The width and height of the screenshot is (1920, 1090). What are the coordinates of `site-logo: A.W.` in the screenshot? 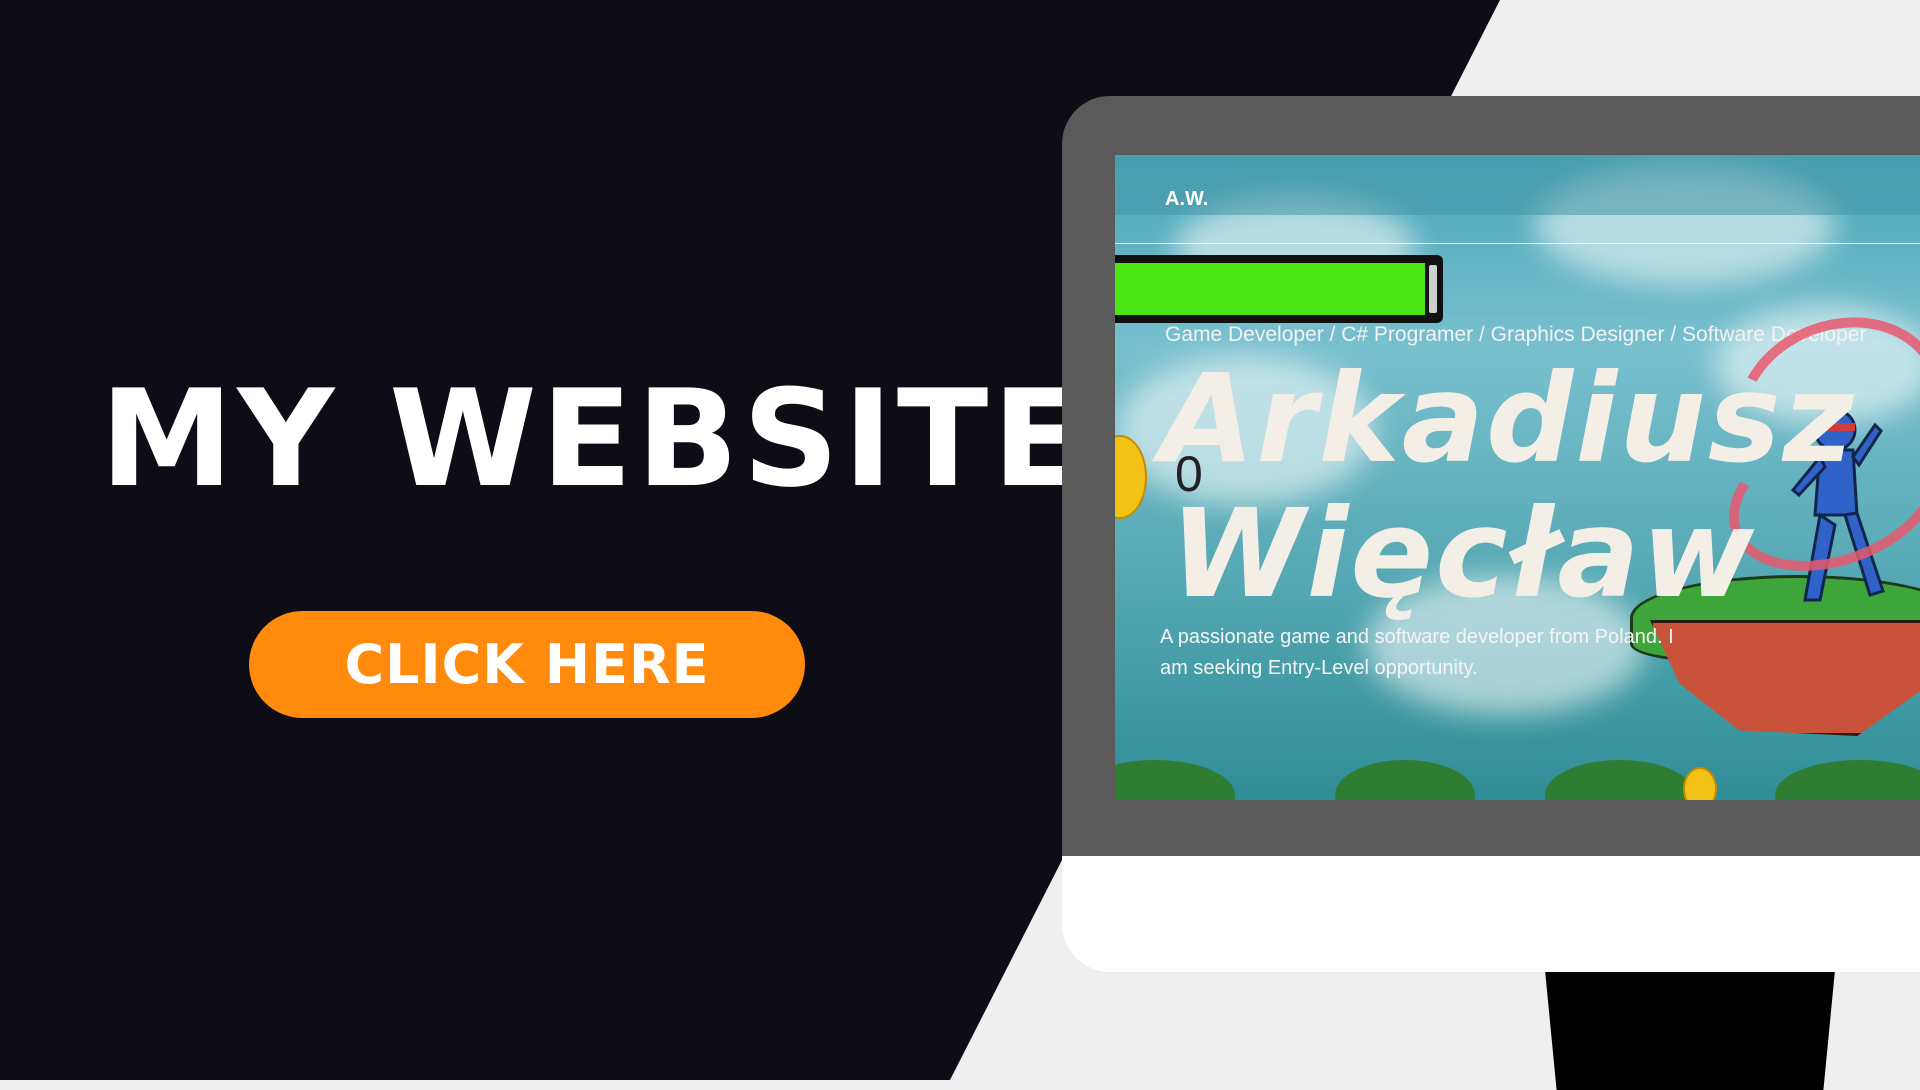 It's located at (1186, 199).